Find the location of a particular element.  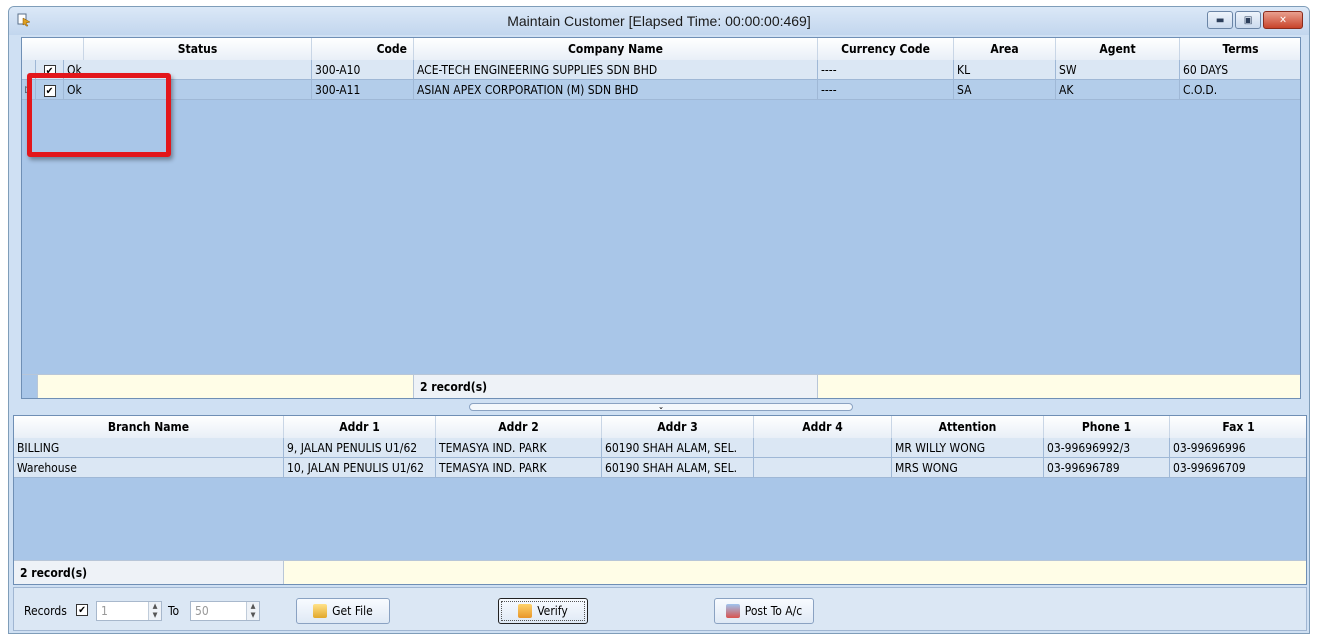

col-code: Code is located at coordinates (363, 49).